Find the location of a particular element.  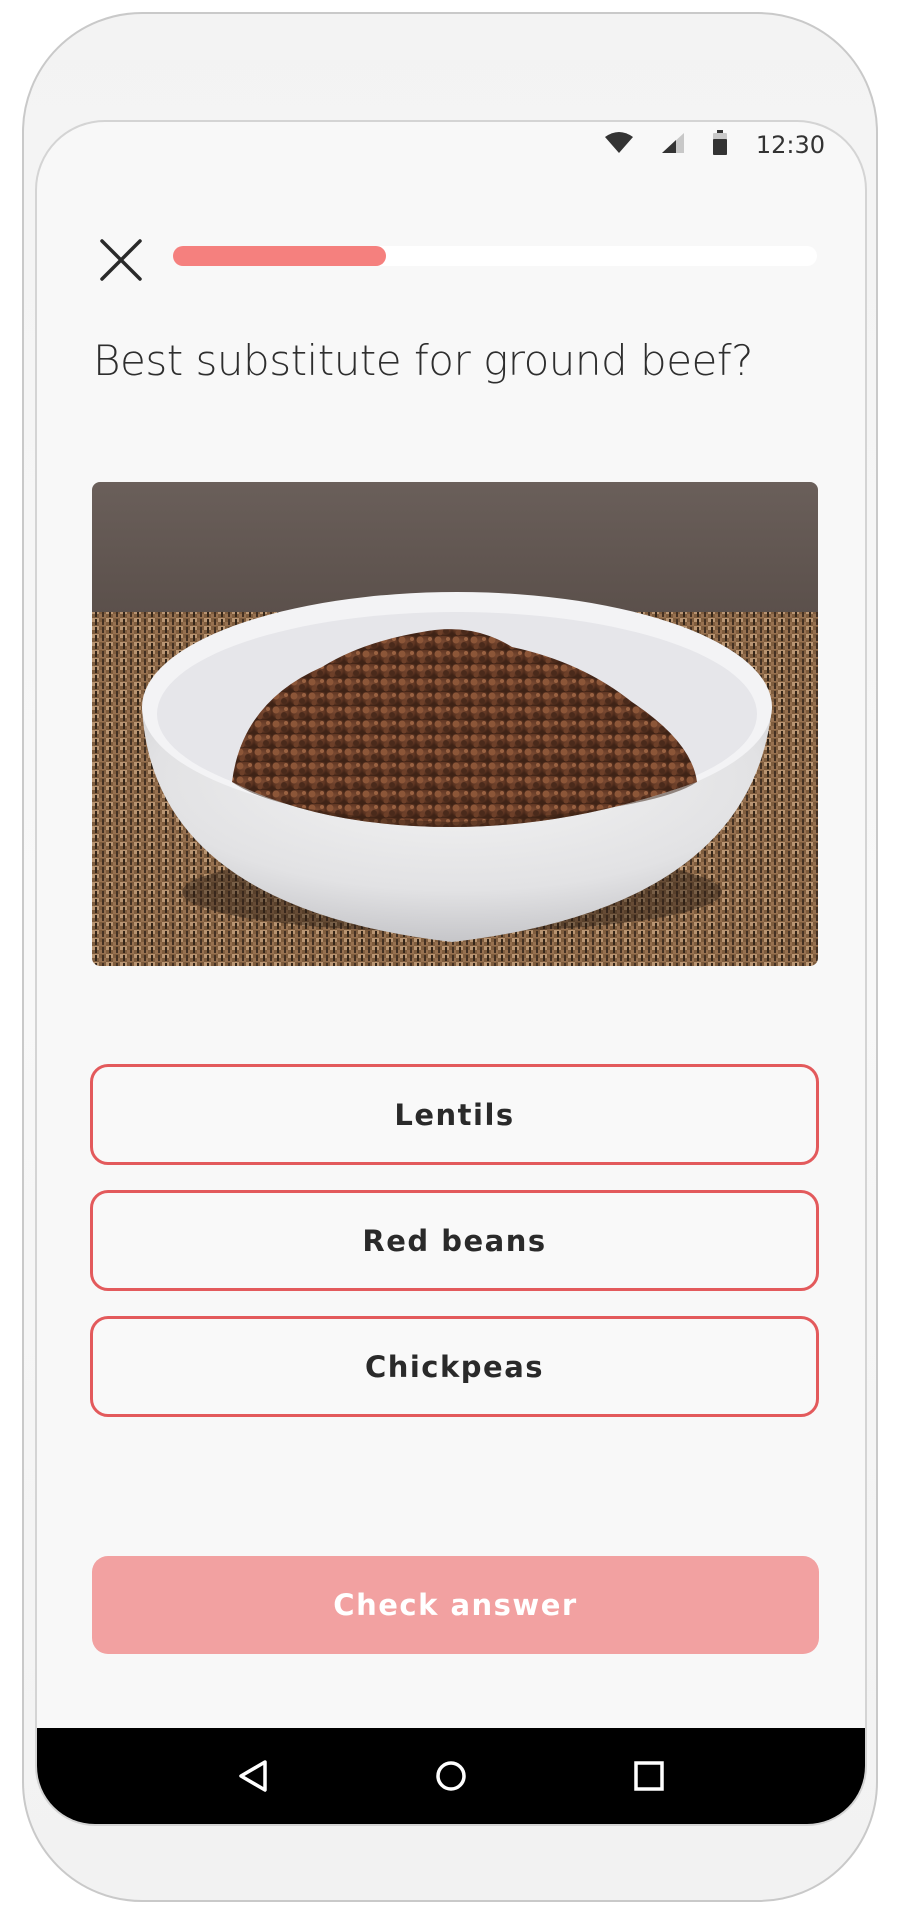

question-text: Best substitute for ground beef? is located at coordinates (423, 360).